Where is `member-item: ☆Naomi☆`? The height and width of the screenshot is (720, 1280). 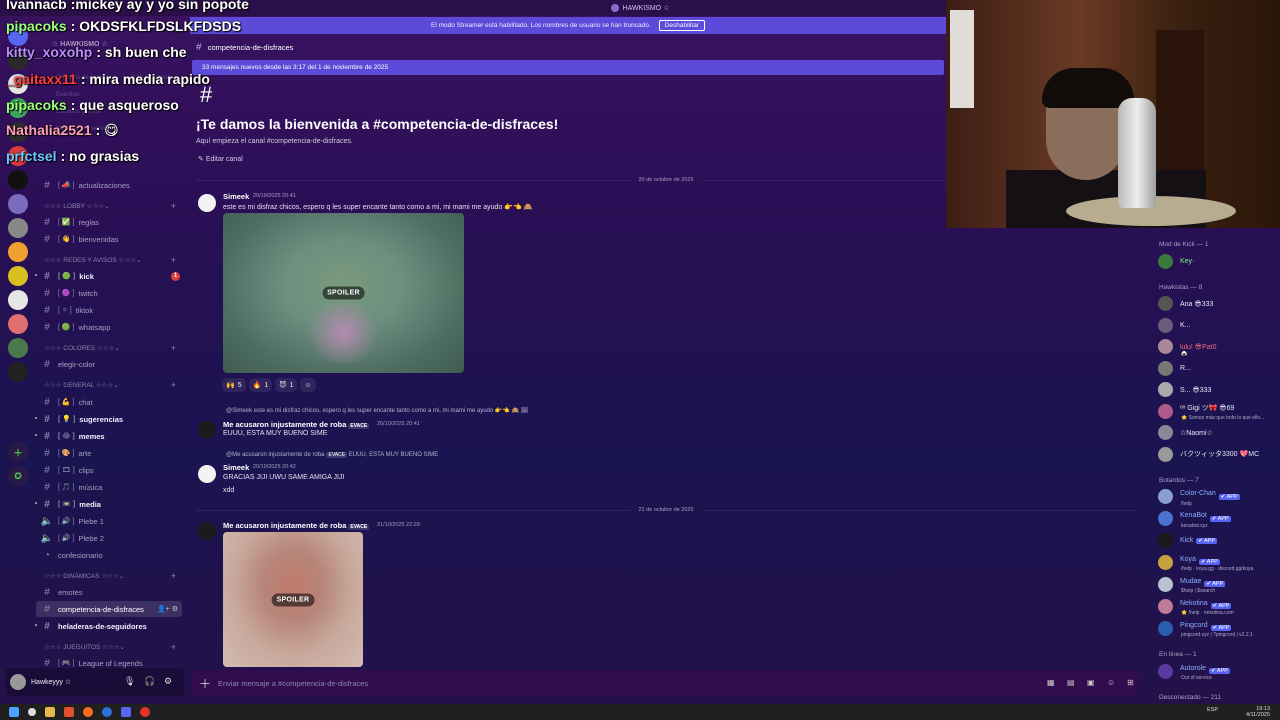
member-item: ☆Naomi☆ is located at coordinates (1219, 433).